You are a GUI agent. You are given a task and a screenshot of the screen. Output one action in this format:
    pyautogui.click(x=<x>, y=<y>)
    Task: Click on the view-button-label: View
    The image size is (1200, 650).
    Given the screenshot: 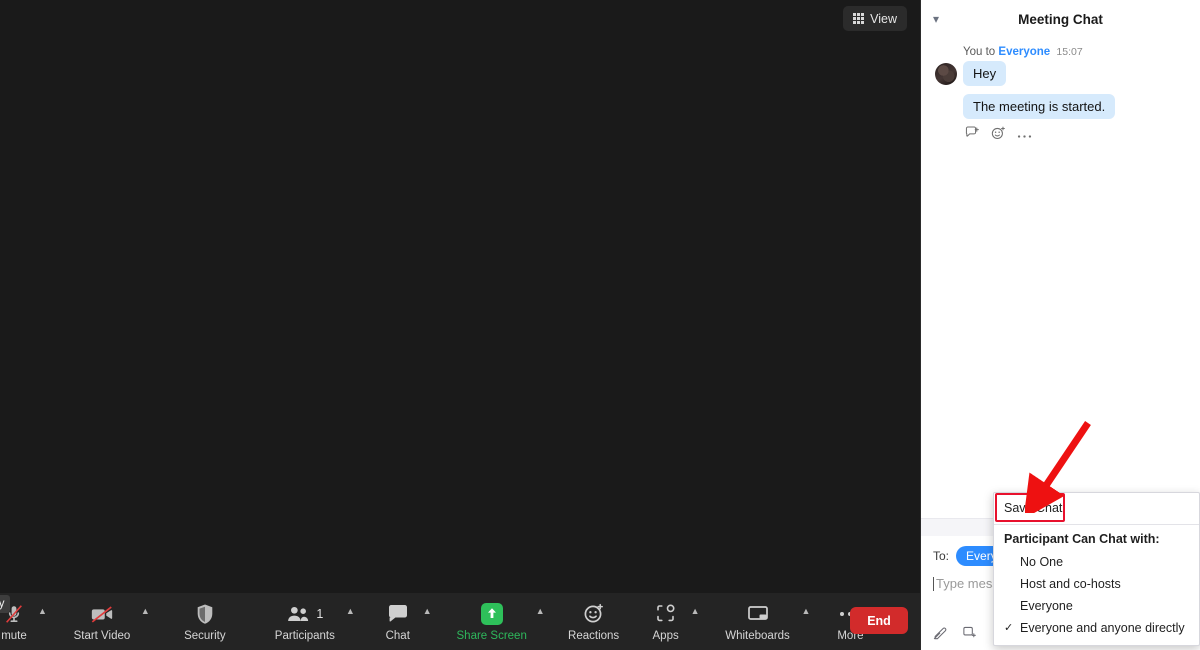 What is the action you would take?
    pyautogui.click(x=883, y=18)
    